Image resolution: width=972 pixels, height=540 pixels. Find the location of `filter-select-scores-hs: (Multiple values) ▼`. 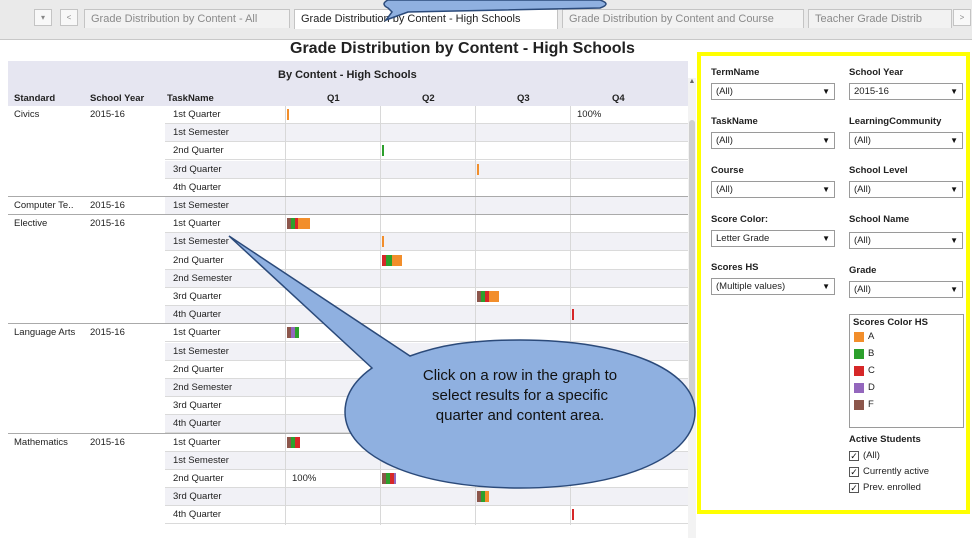

filter-select-scores-hs: (Multiple values) ▼ is located at coordinates (773, 286).